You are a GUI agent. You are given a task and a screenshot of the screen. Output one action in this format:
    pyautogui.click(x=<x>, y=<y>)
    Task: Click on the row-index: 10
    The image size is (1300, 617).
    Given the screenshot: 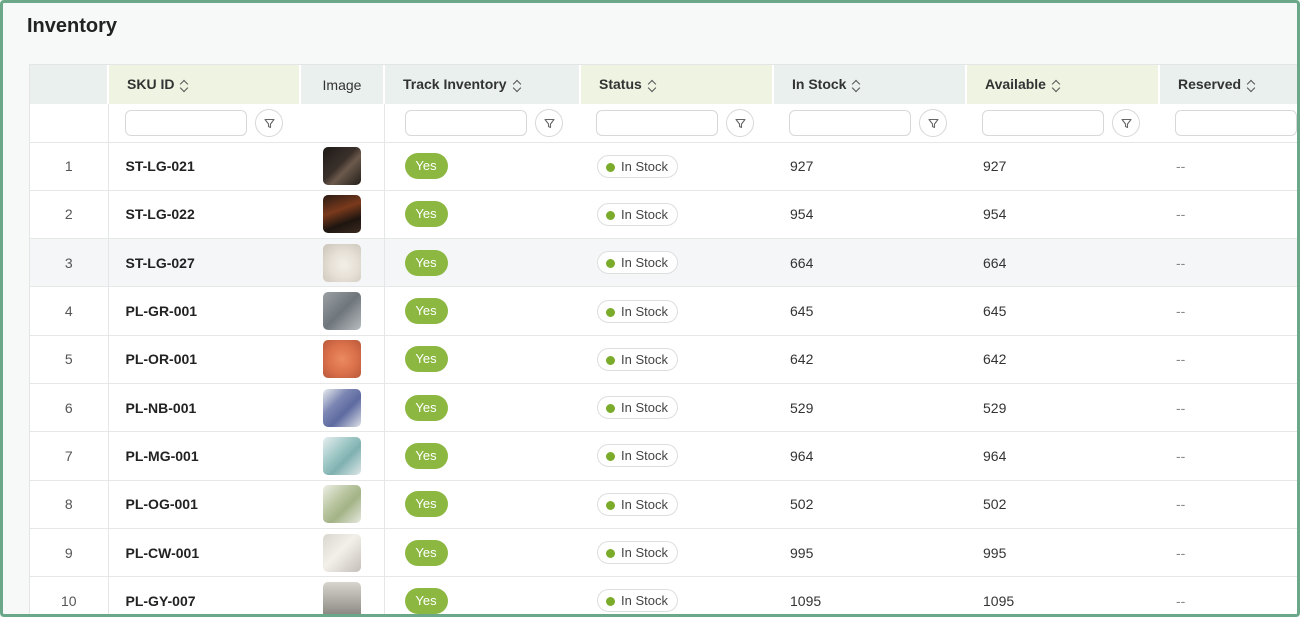 What is the action you would take?
    pyautogui.click(x=69, y=595)
    